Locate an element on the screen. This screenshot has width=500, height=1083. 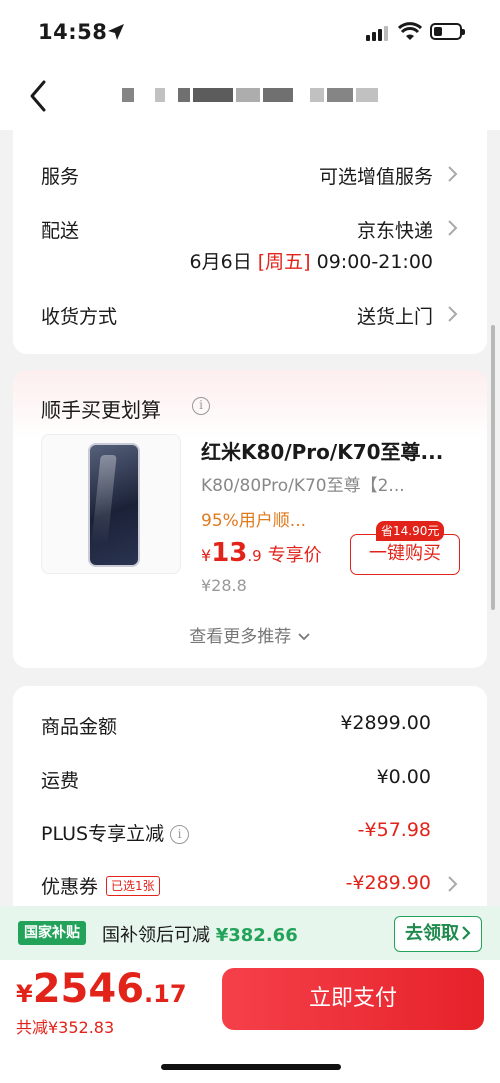
cellular-signal-icon is located at coordinates (377, 33).